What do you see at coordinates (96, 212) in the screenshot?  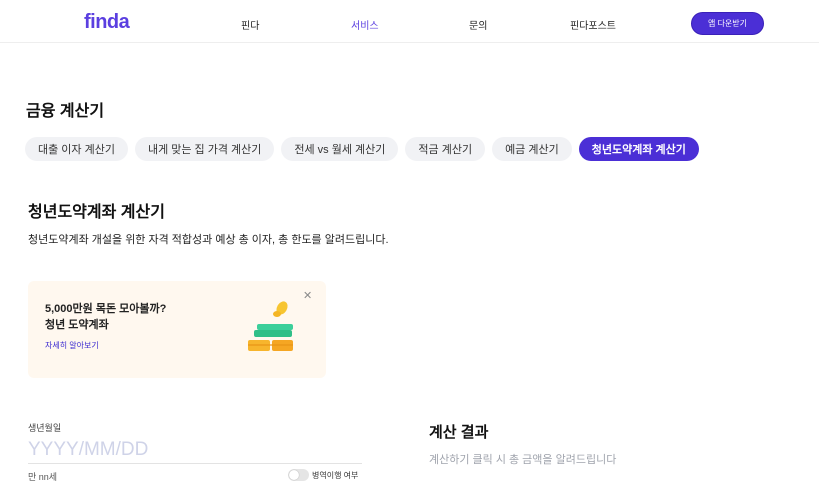 I see `calculator-title: 청년도약계좌 계산기` at bounding box center [96, 212].